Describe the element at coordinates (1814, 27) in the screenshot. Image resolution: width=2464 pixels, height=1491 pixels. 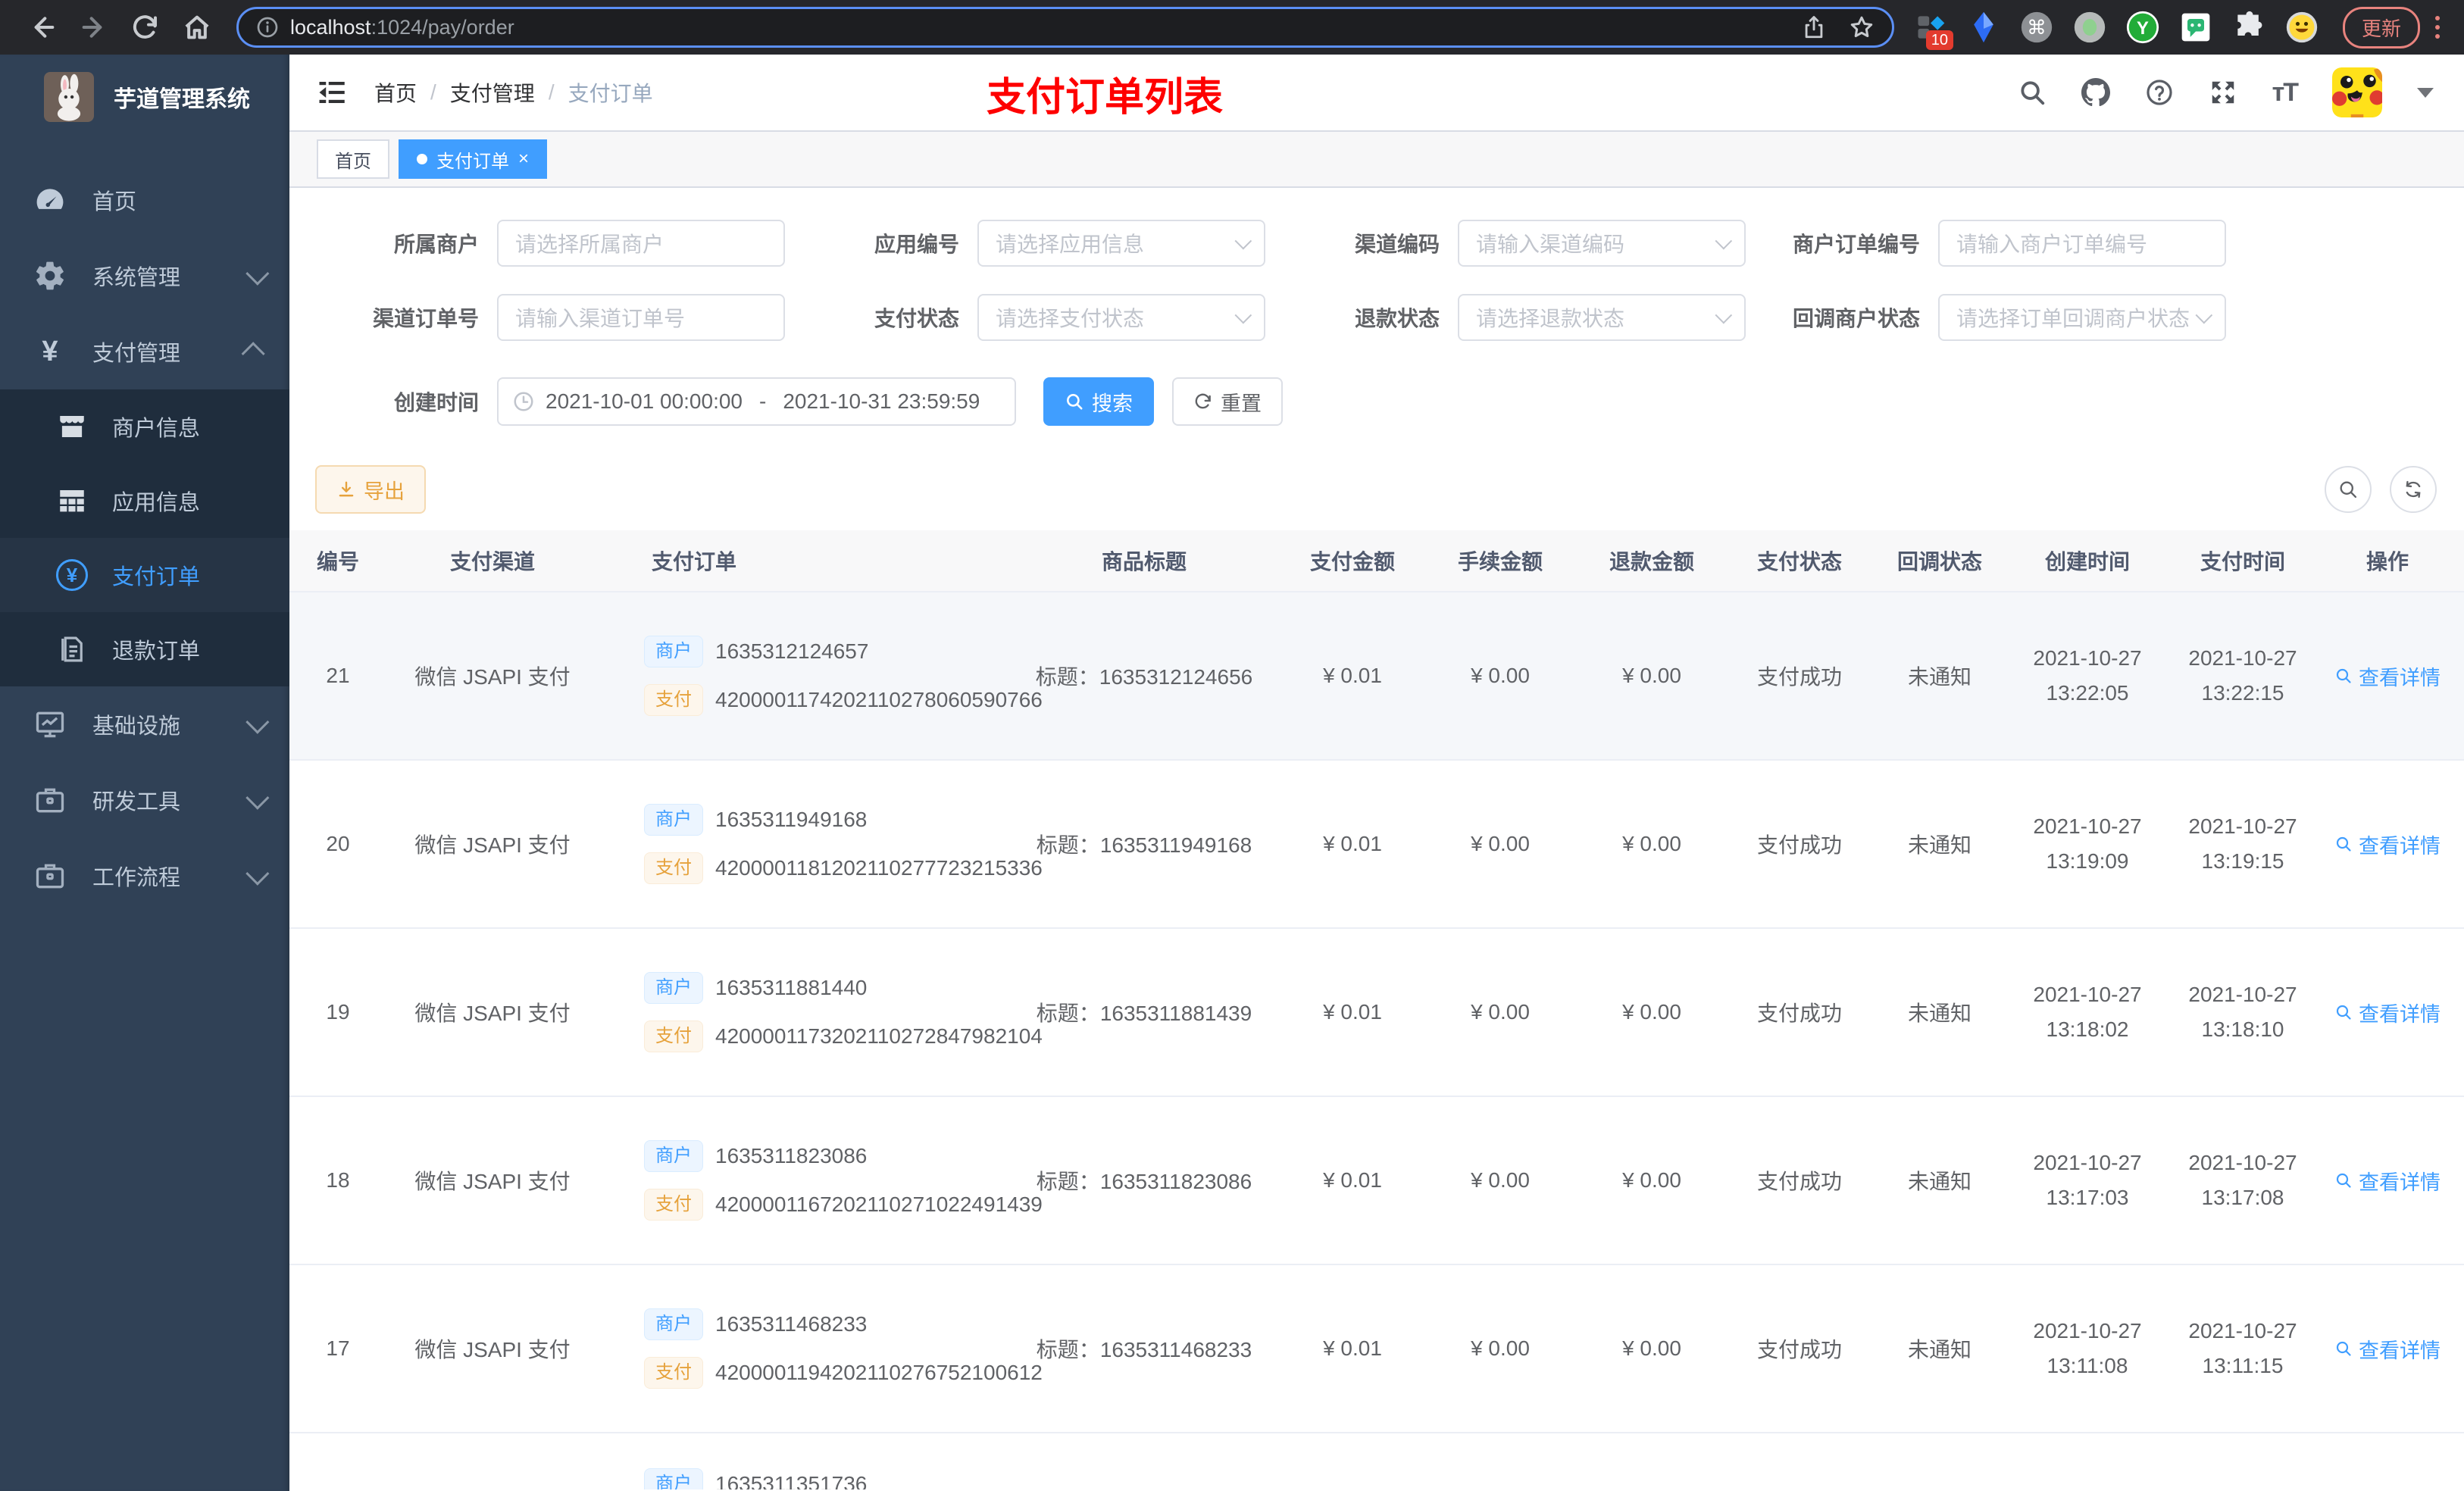
I see `share-icon` at that location.